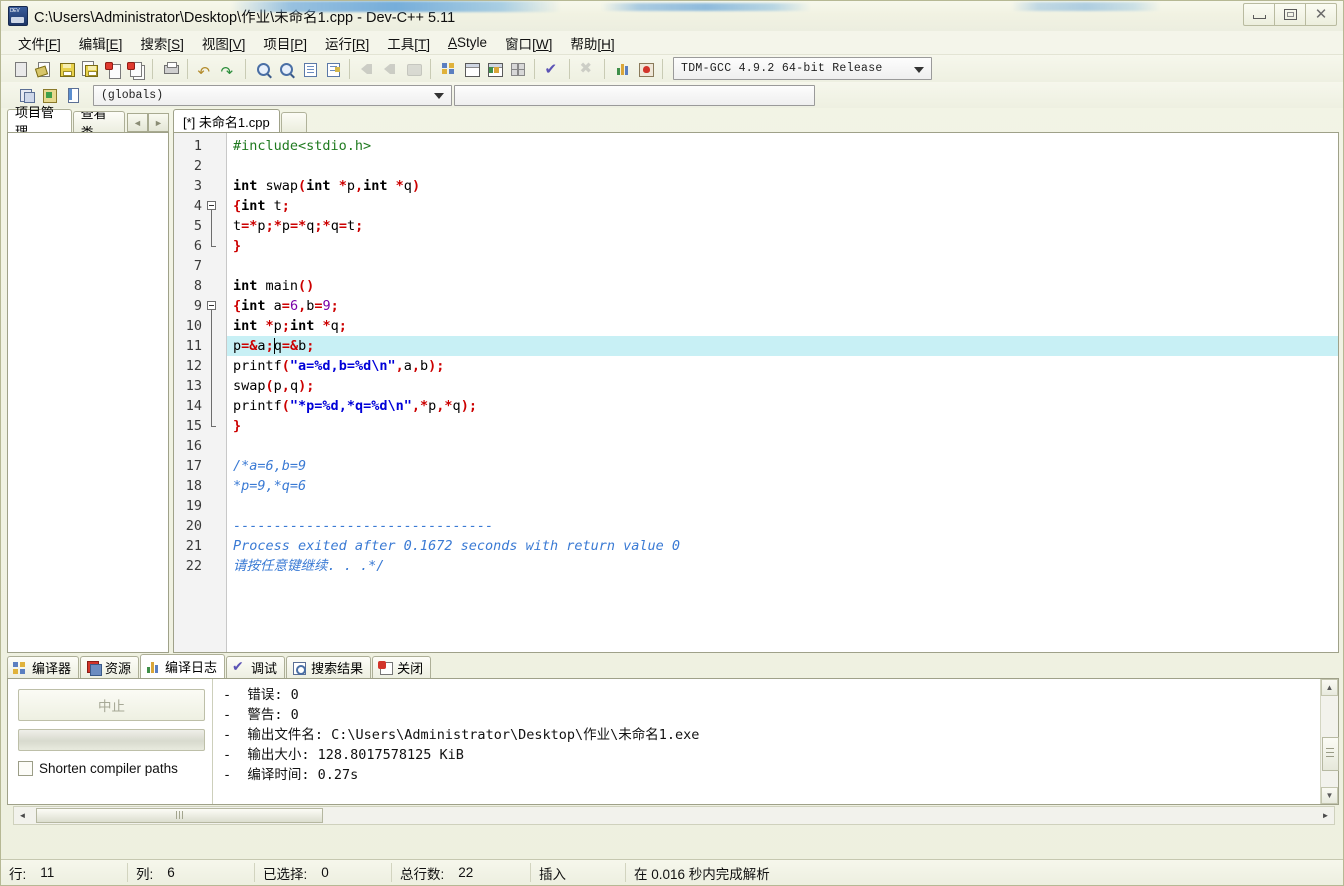 The image size is (1344, 886). I want to click on code-line: t=*p;*p=*q;*q=t;, so click(782, 226).